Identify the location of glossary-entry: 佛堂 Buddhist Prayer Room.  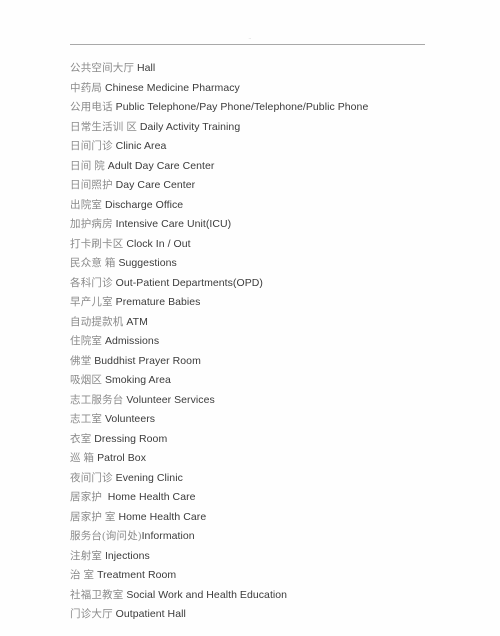
(280, 362).